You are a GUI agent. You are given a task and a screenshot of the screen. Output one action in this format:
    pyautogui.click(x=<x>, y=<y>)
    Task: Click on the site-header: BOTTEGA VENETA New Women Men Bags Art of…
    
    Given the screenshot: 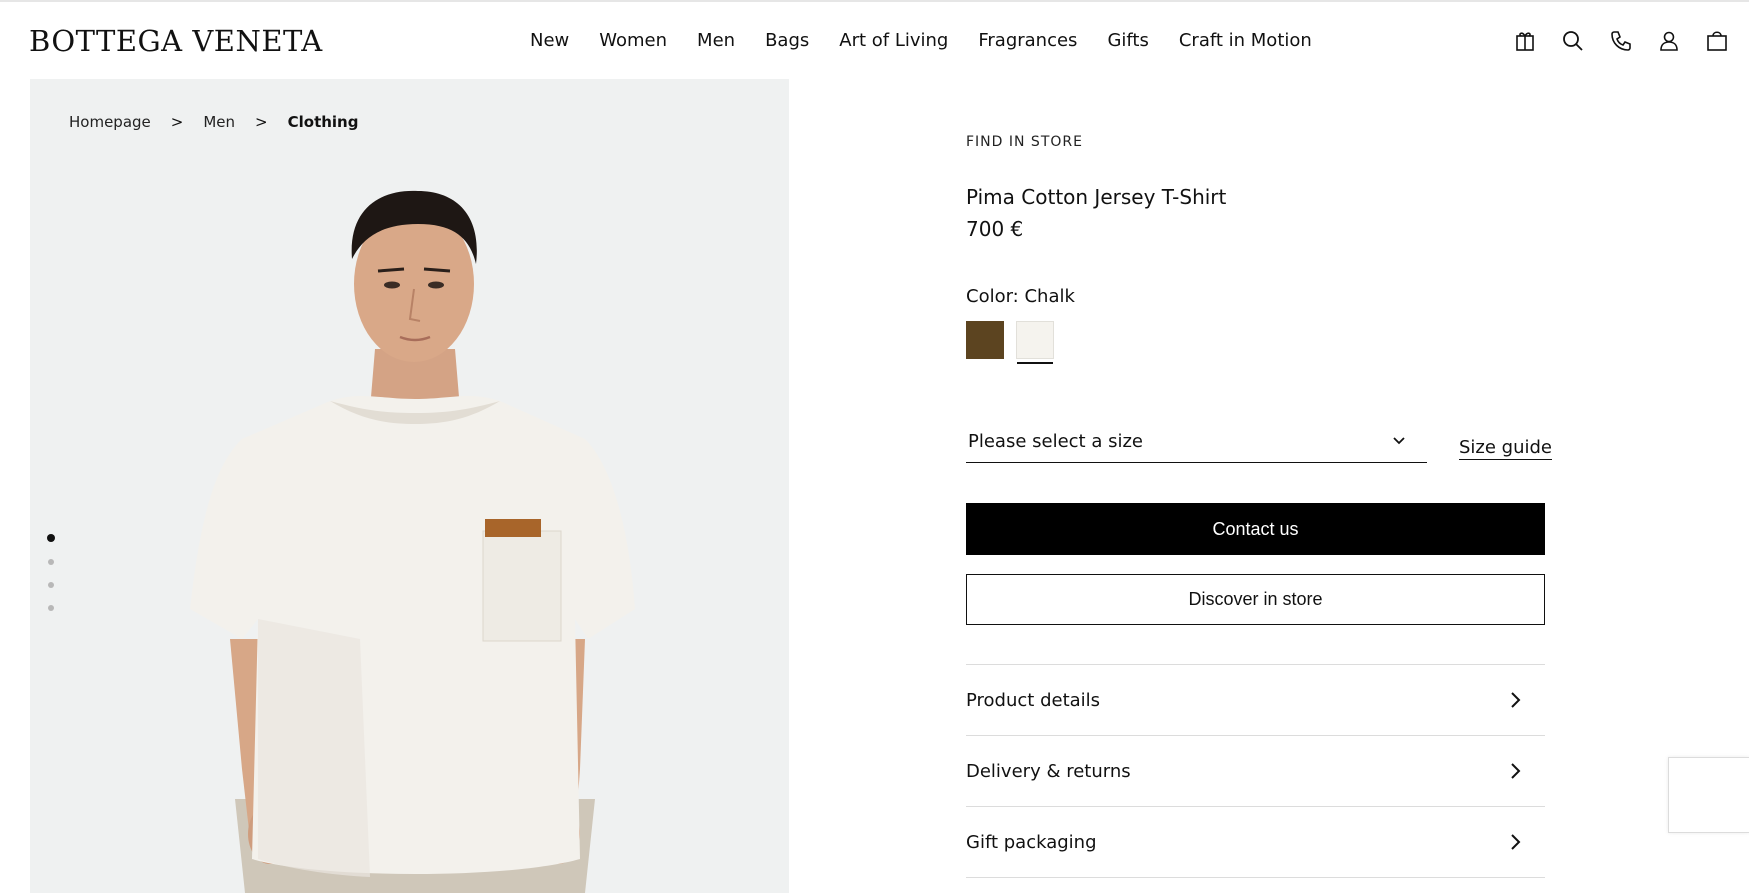 What is the action you would take?
    pyautogui.click(x=874, y=39)
    